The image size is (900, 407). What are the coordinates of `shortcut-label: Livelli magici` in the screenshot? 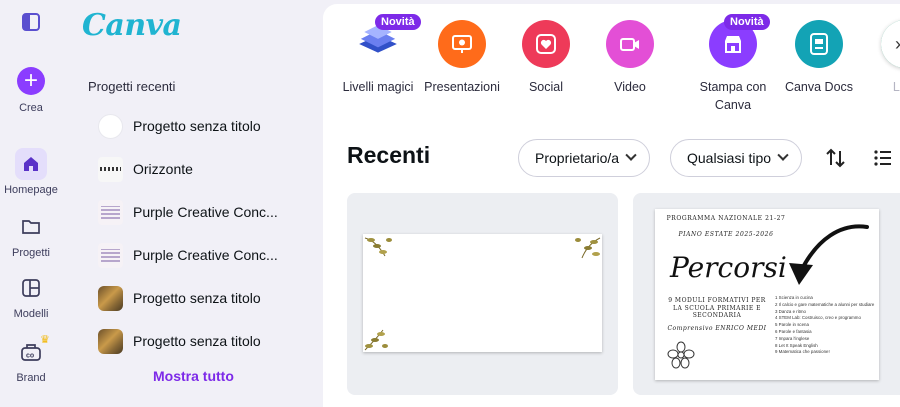 It's located at (378, 87).